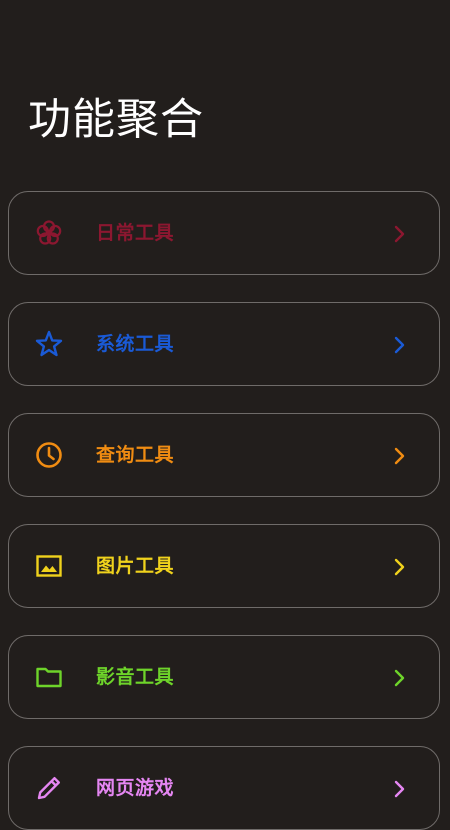 Image resolution: width=450 pixels, height=830 pixels. I want to click on menu-item-query-tools: 查询工具, so click(224, 455).